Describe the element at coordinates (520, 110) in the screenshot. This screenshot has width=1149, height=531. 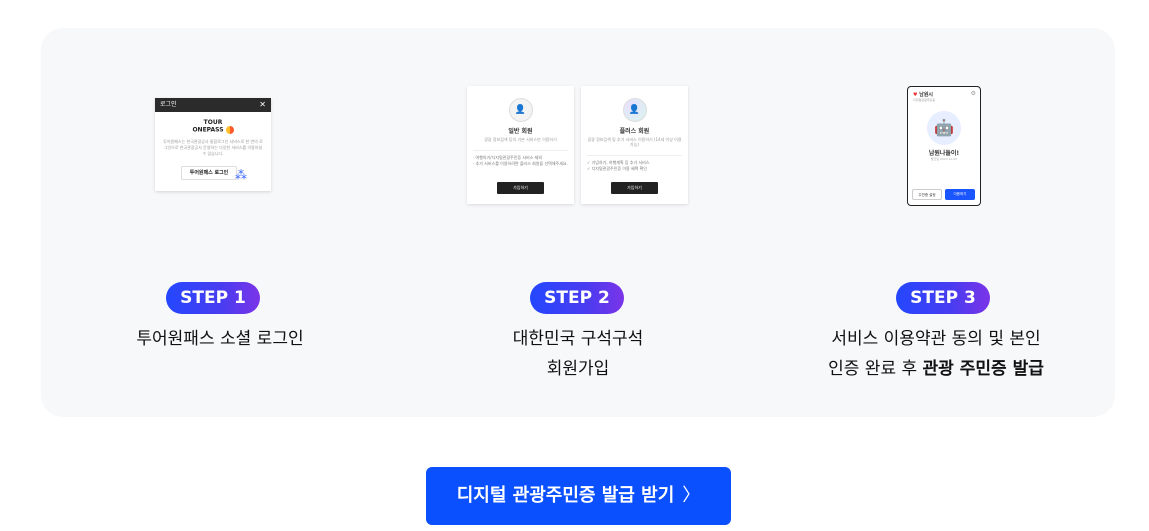
I see `user-icon: 👤` at that location.